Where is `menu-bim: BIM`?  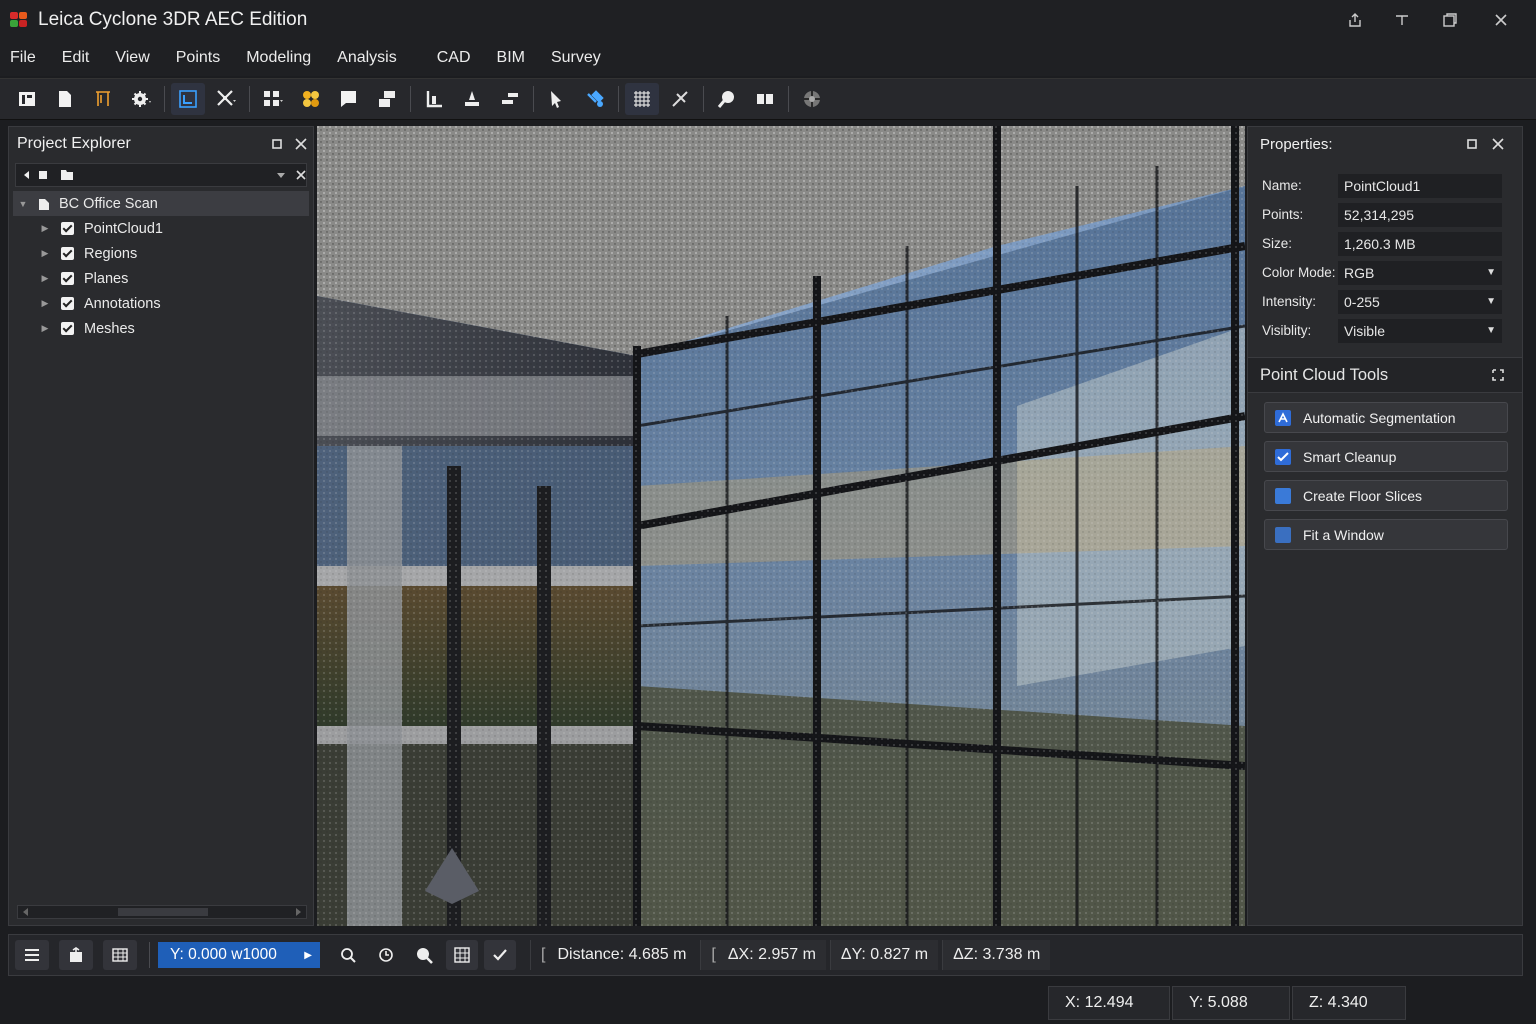 menu-bim: BIM is located at coordinates (511, 58).